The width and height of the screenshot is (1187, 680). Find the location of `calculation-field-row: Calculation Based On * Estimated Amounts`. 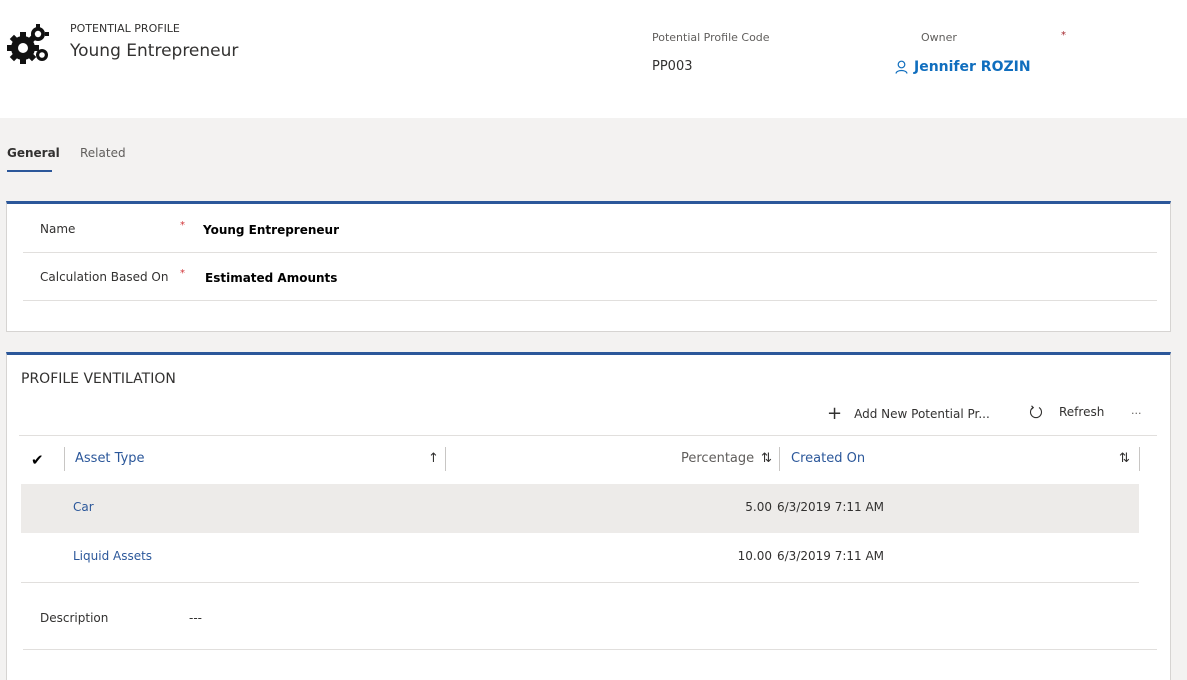

calculation-field-row: Calculation Based On * Estimated Amounts is located at coordinates (590, 276).